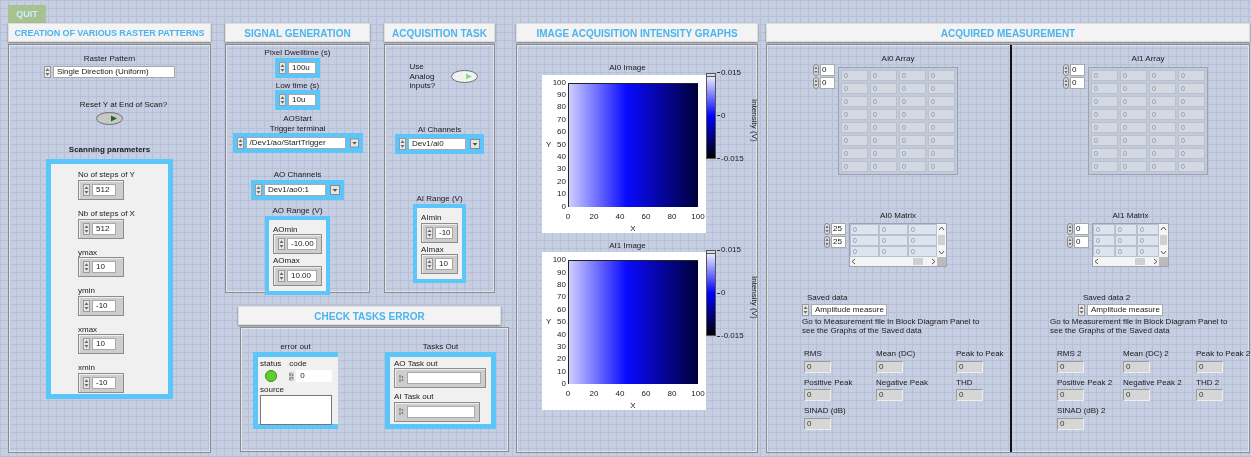 The image size is (1251, 457). What do you see at coordinates (698, 216) in the screenshot?
I see `tick-label: 100` at bounding box center [698, 216].